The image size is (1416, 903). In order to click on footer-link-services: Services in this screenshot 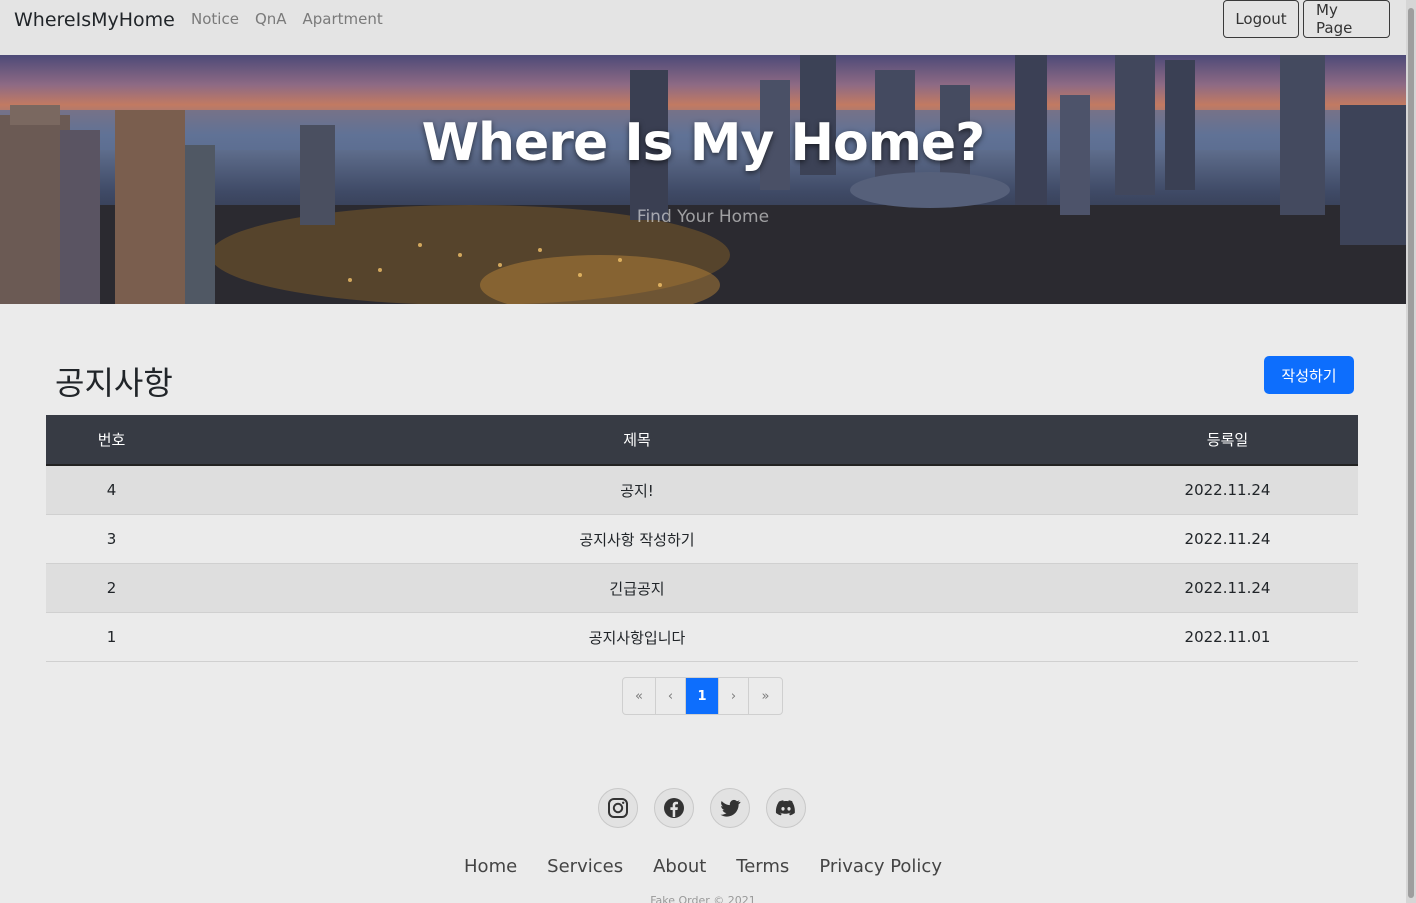, I will do `click(585, 866)`.